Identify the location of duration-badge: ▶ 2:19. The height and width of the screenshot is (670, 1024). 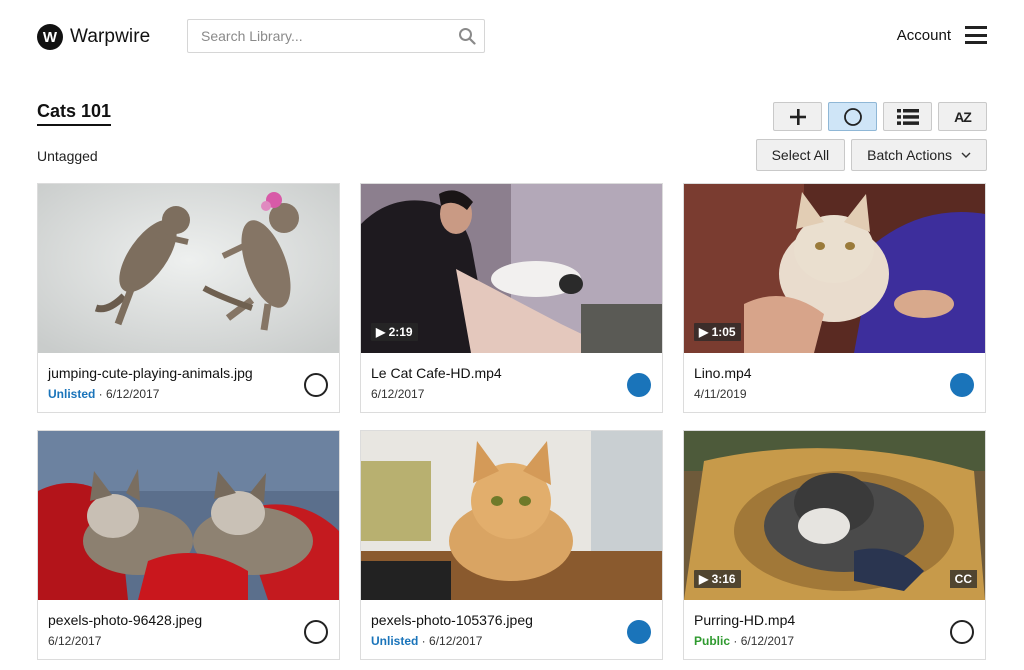
(394, 332).